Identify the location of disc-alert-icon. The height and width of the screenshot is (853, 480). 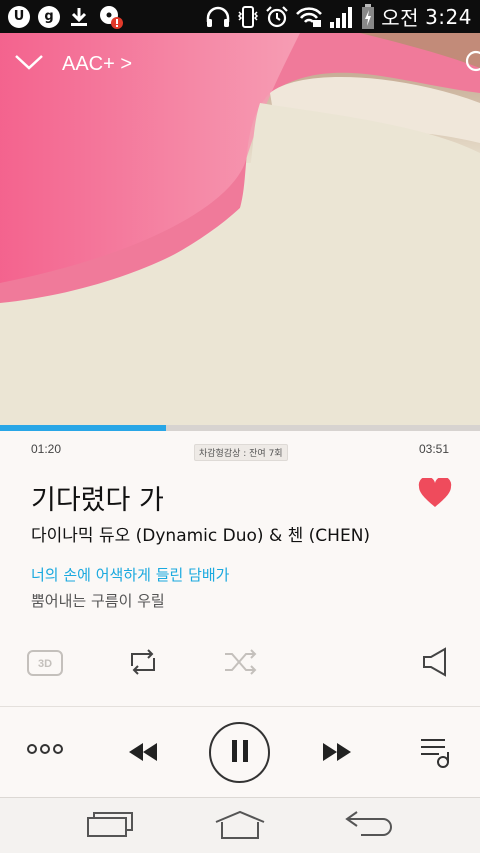
(111, 17).